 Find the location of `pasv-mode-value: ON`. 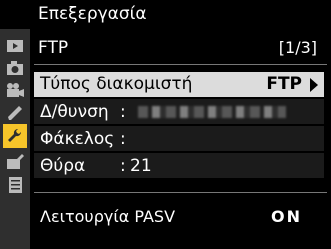

pasv-mode-value: ON is located at coordinates (286, 216).